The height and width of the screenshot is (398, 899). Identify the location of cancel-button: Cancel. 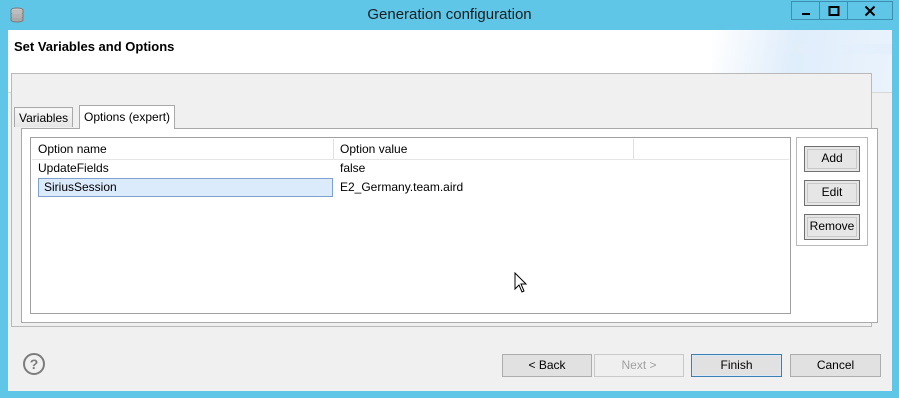
(835, 365).